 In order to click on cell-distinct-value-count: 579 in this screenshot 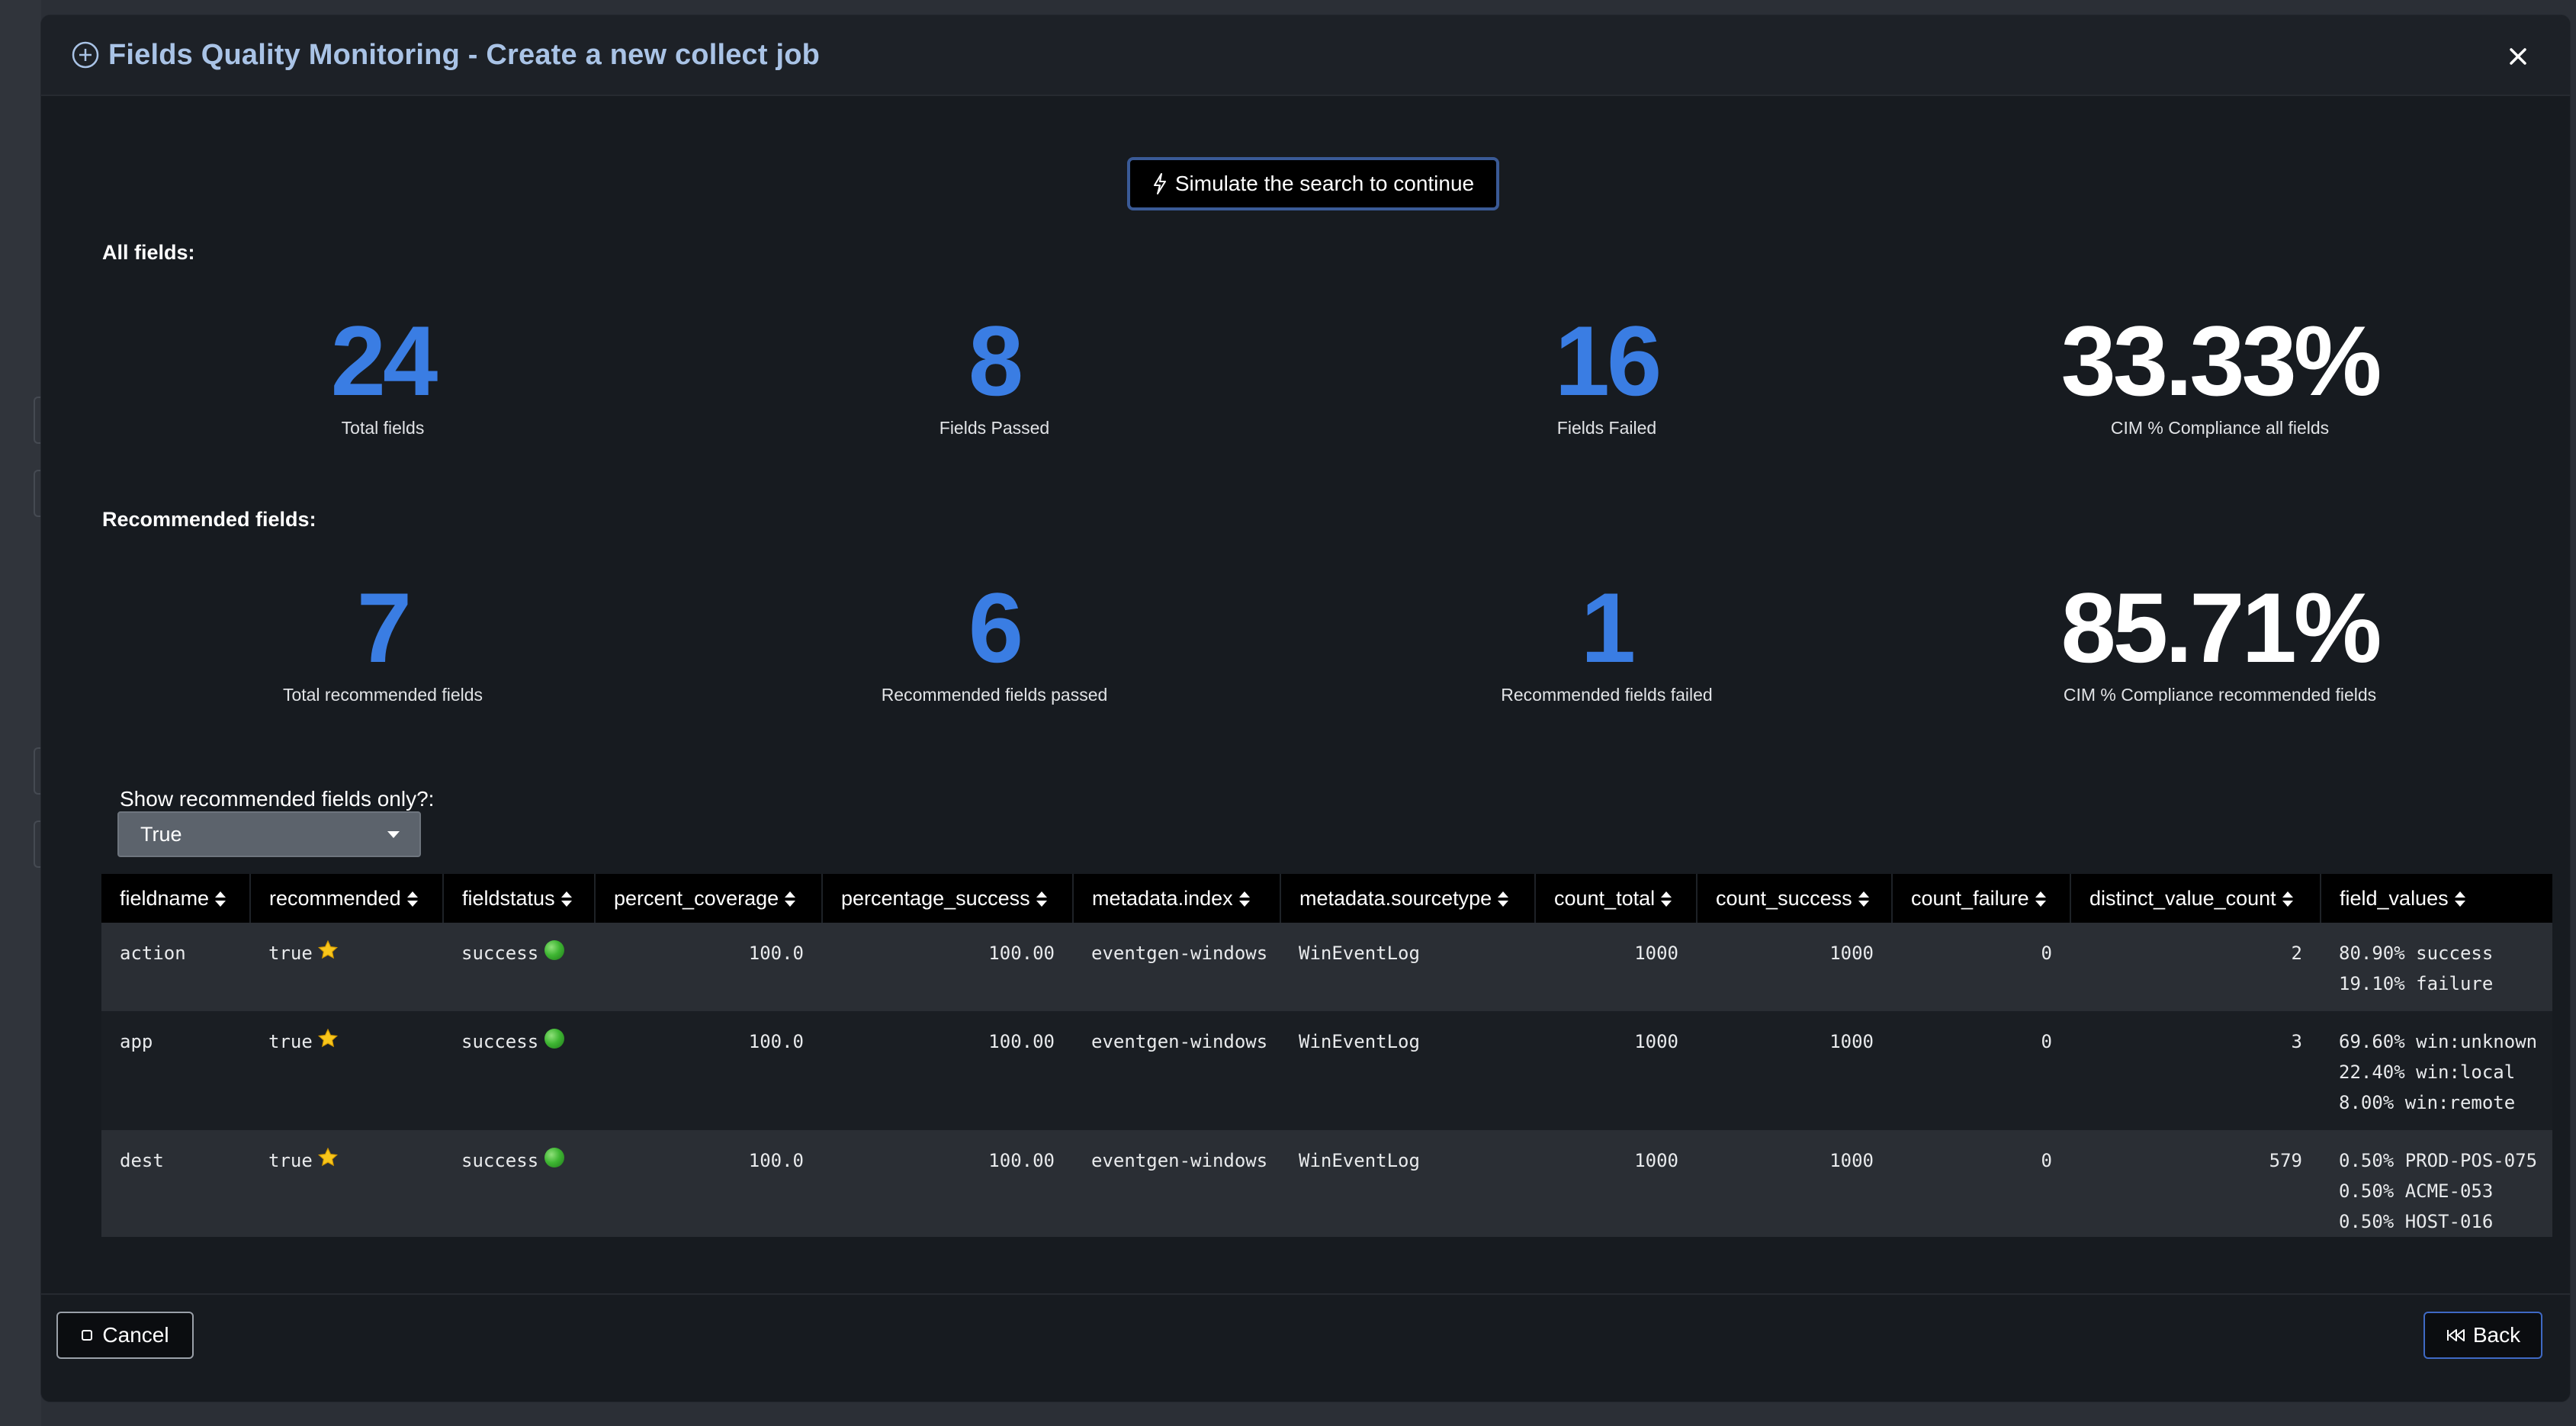, I will do `click(2195, 1183)`.